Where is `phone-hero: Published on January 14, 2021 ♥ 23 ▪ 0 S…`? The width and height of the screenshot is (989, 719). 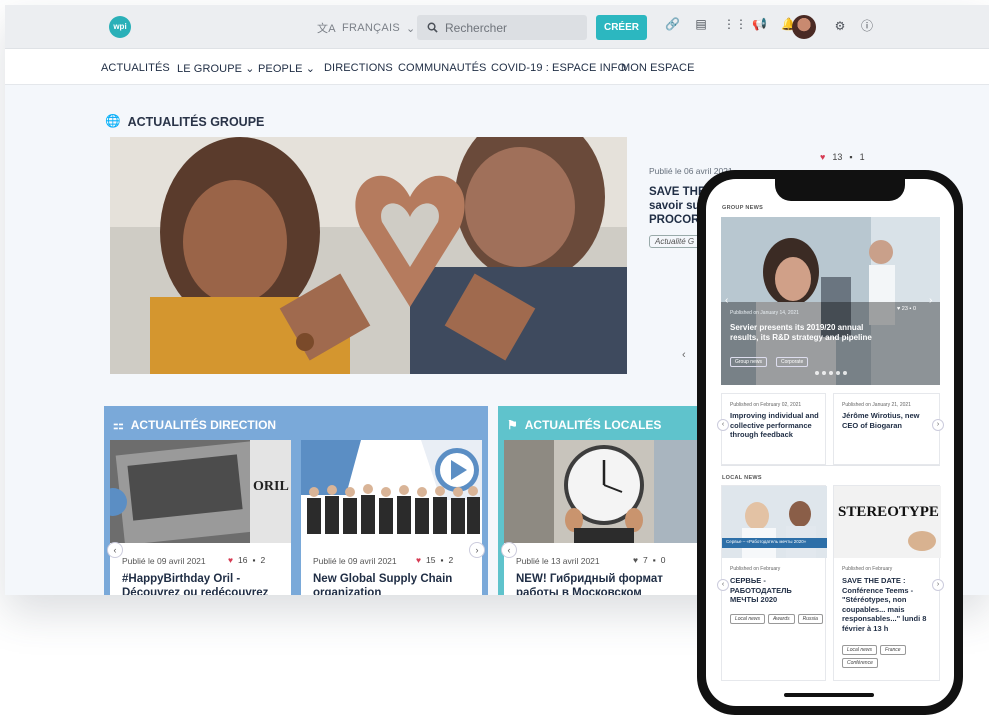
phone-hero: Published on January 14, 2021 ♥ 23 ▪ 0 S… is located at coordinates (830, 301).